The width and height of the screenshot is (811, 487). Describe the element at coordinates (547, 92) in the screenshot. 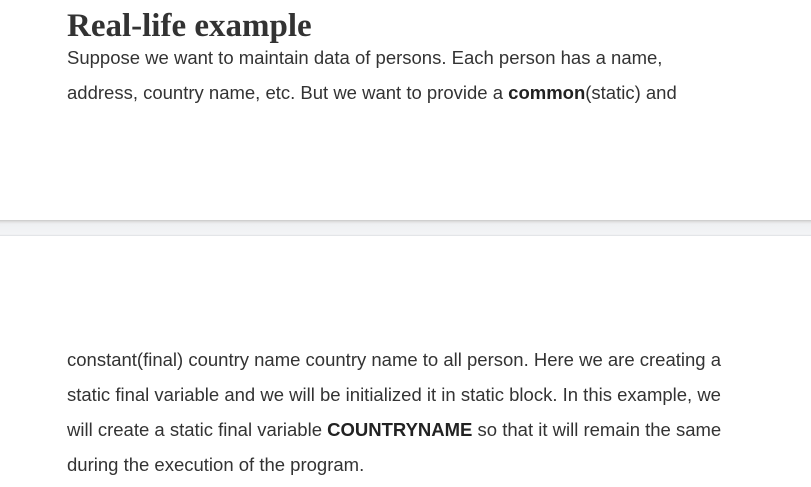

I see `bold-term-common: common` at that location.